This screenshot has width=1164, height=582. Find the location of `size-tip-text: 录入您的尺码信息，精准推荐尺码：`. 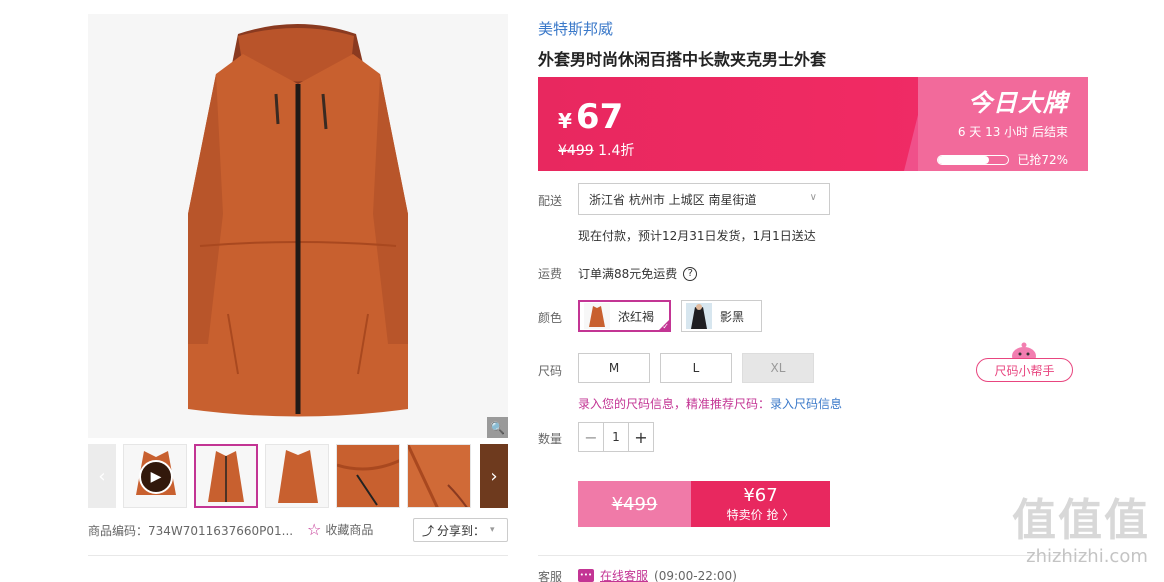

size-tip-text: 录入您的尺码信息，精准推荐尺码： is located at coordinates (674, 404).